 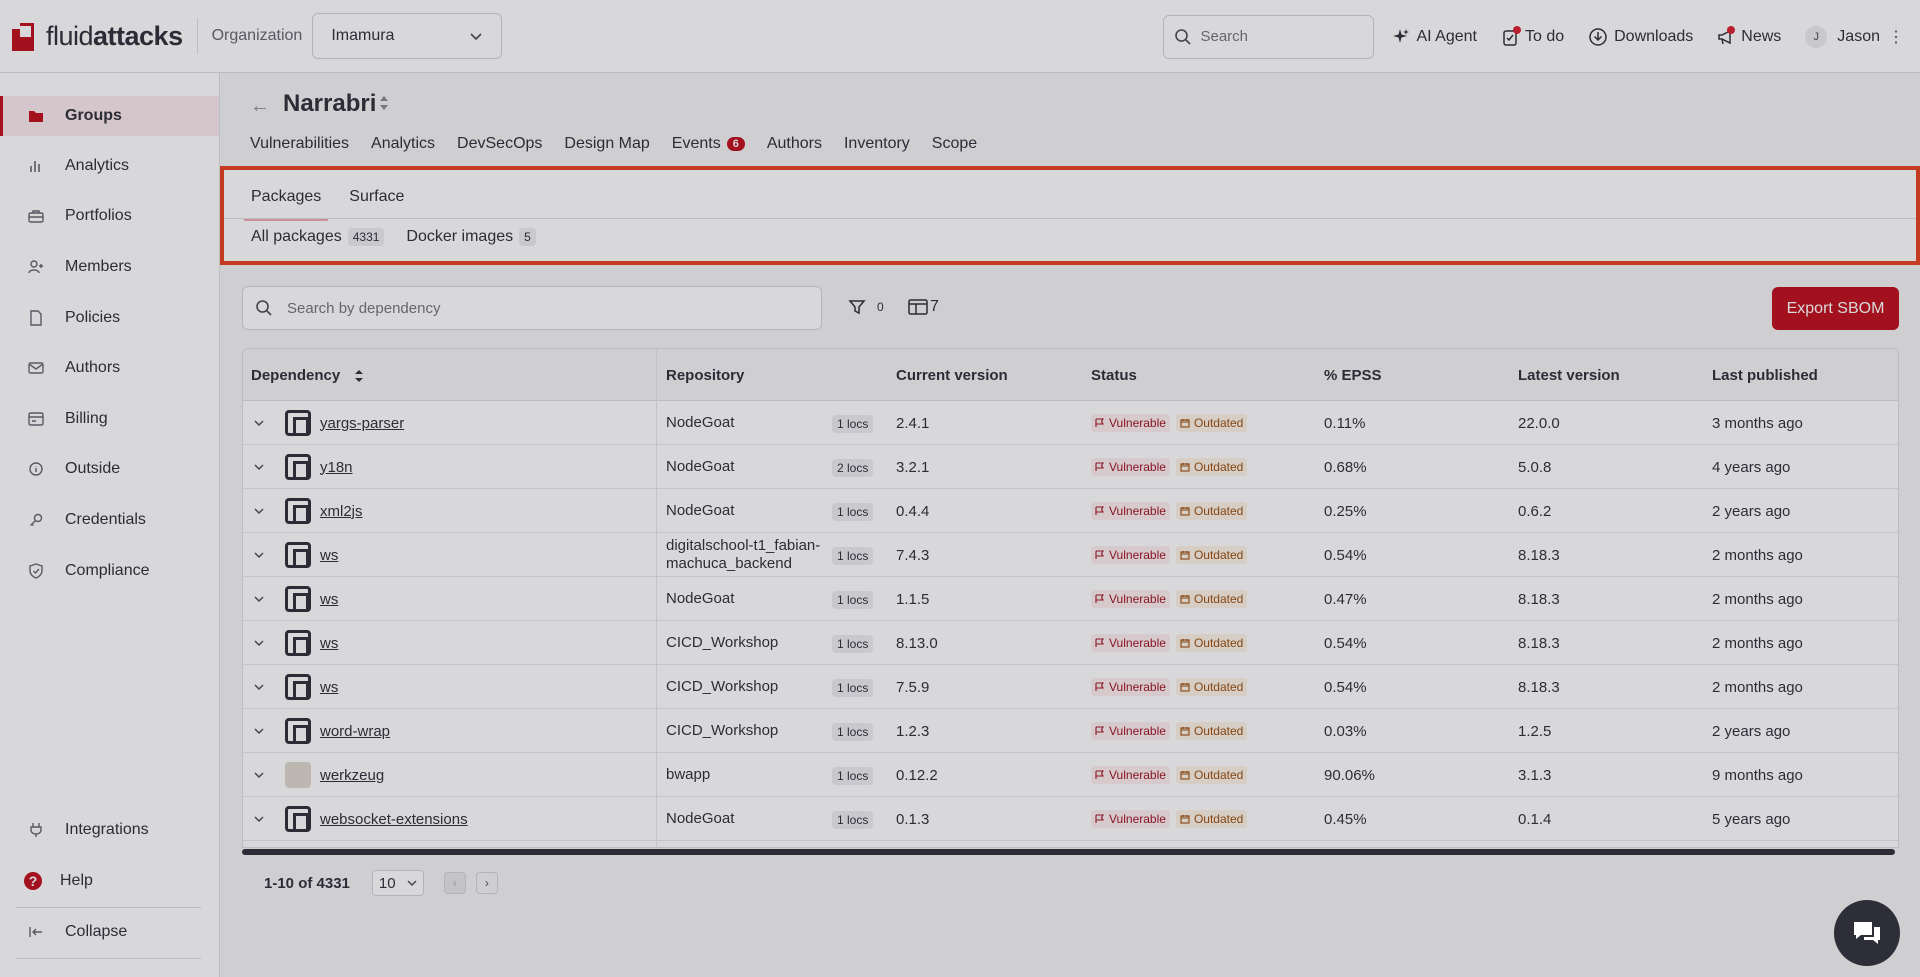 I want to click on status-outdated-label: Outdated, so click(x=1218, y=775).